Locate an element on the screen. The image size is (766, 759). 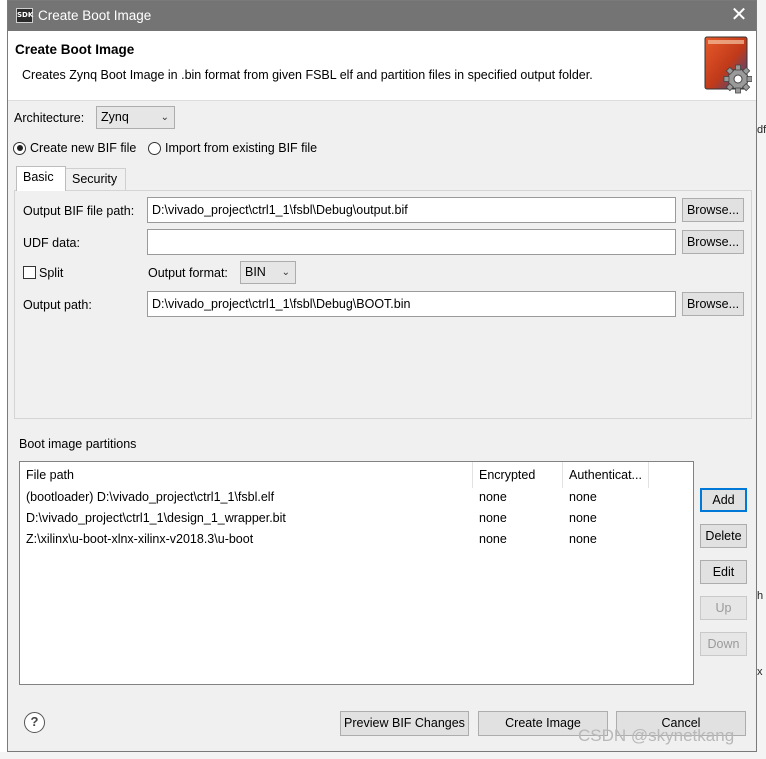
udf-data-input is located at coordinates (411, 242).